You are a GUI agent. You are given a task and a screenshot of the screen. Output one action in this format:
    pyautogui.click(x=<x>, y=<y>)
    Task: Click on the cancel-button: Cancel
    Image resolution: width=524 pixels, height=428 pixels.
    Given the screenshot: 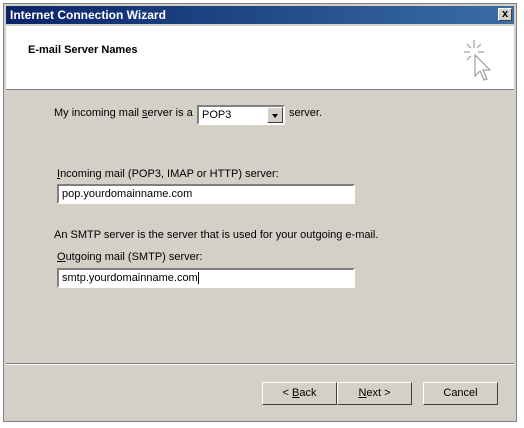 What is the action you would take?
    pyautogui.click(x=460, y=393)
    